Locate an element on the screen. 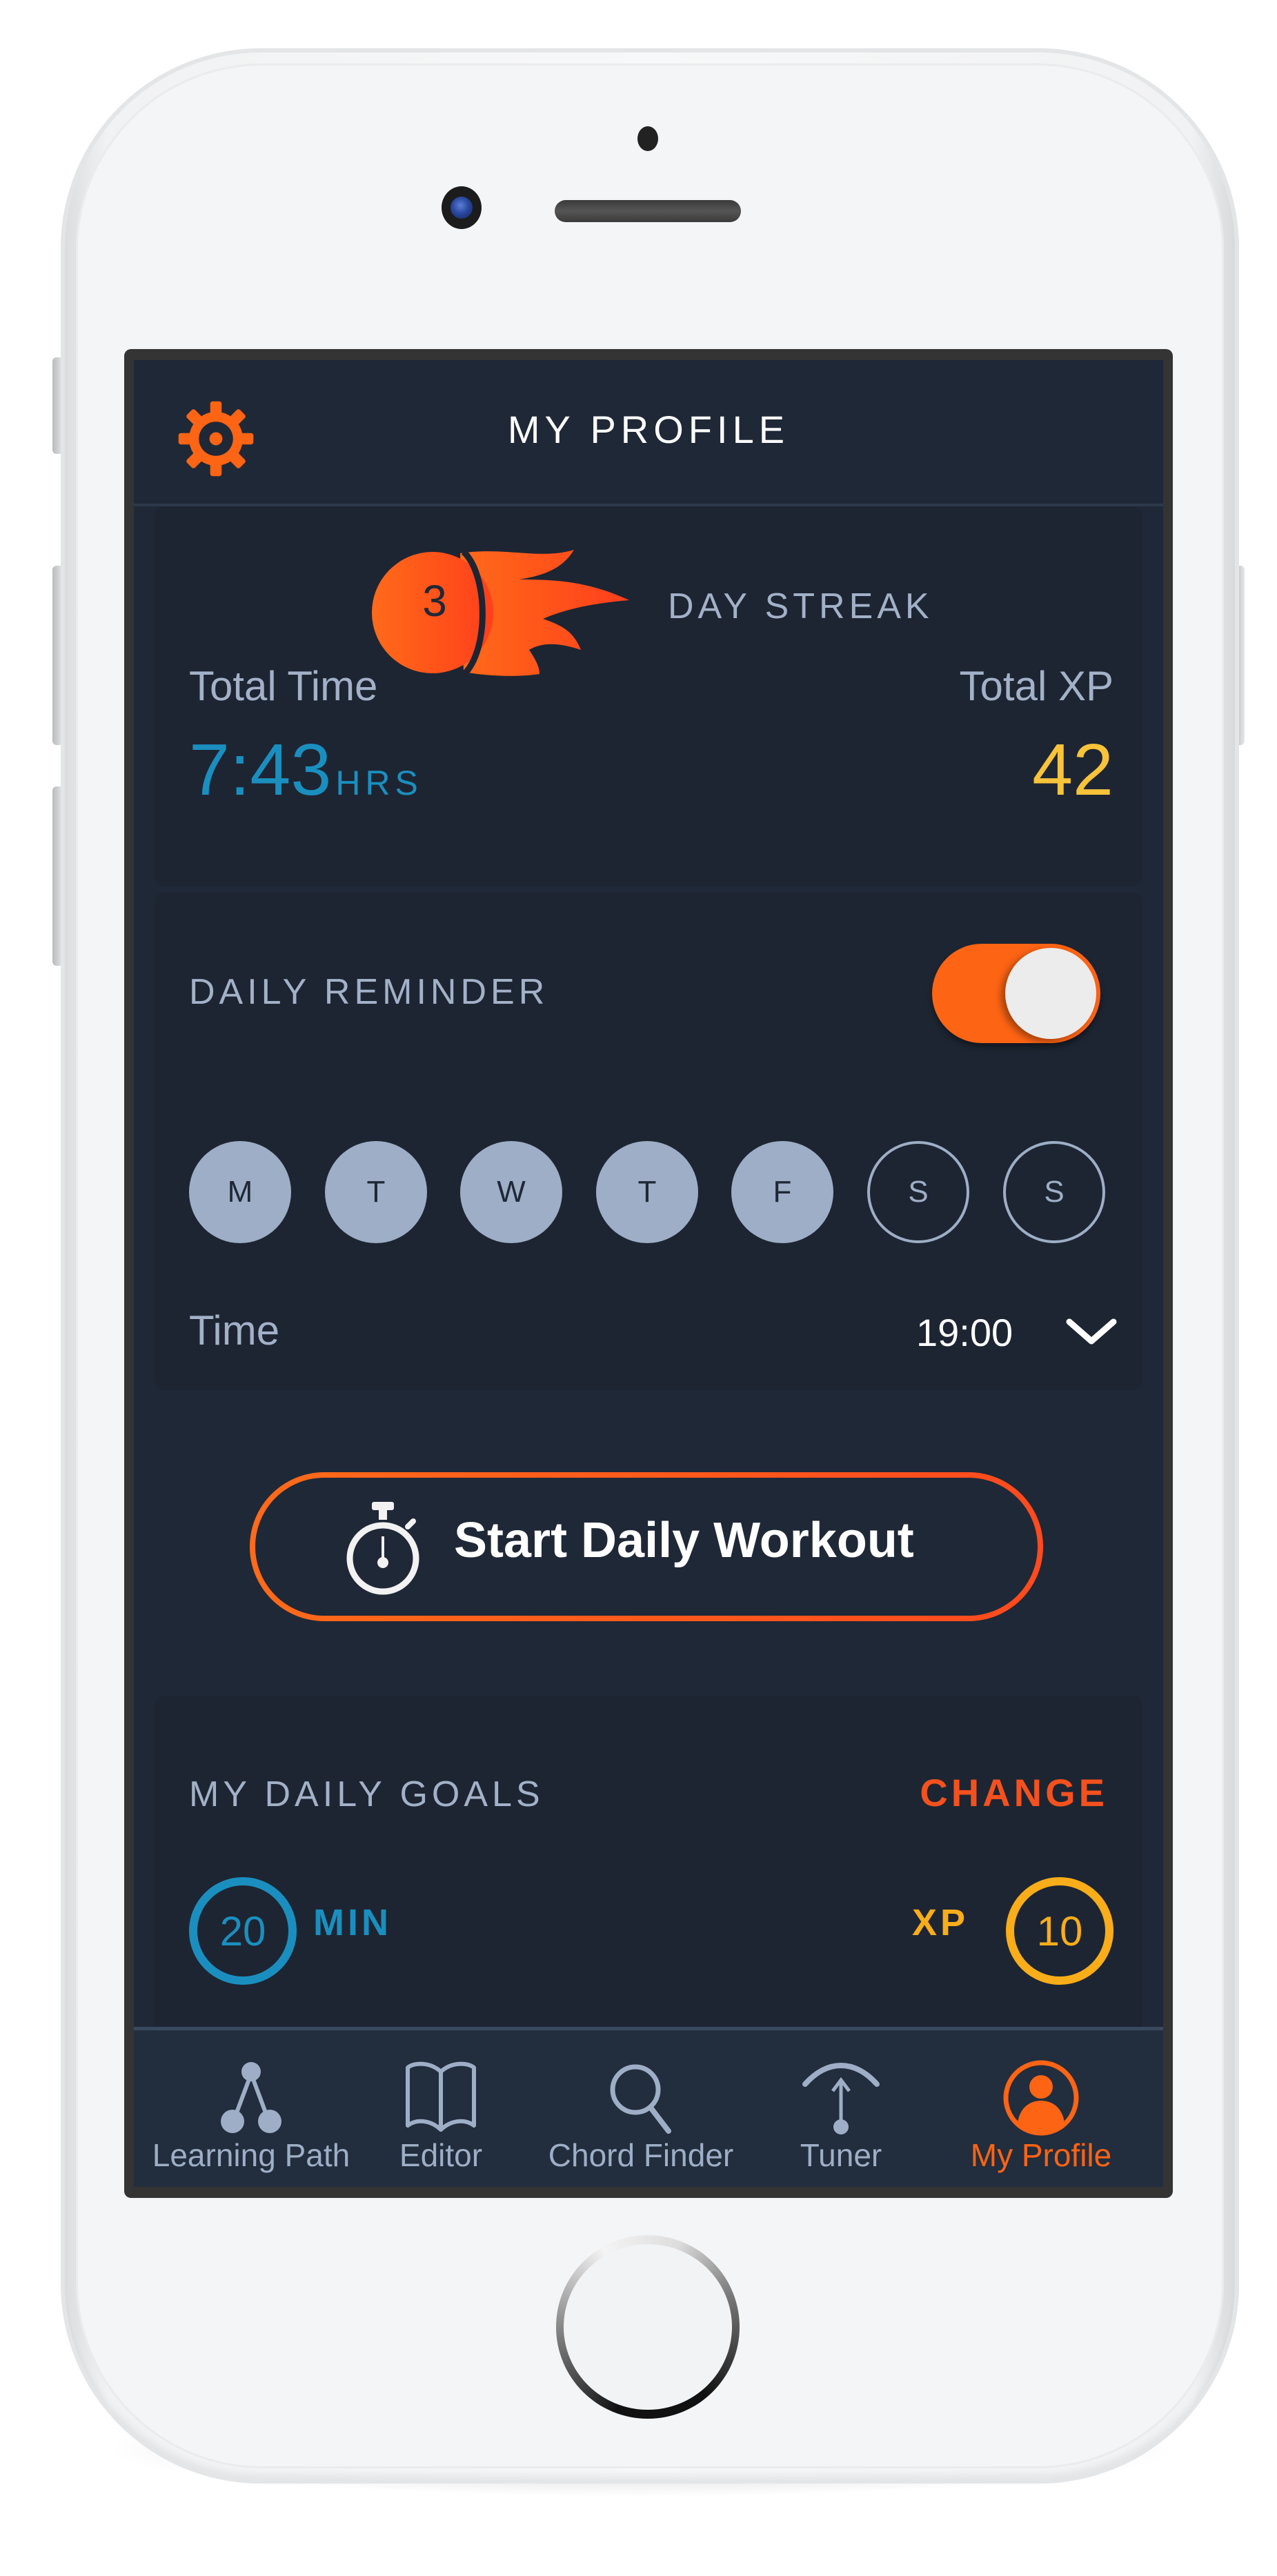 Image resolution: width=1277 pixels, height=2576 pixels. streak-label: DAY STREAK is located at coordinates (800, 606).